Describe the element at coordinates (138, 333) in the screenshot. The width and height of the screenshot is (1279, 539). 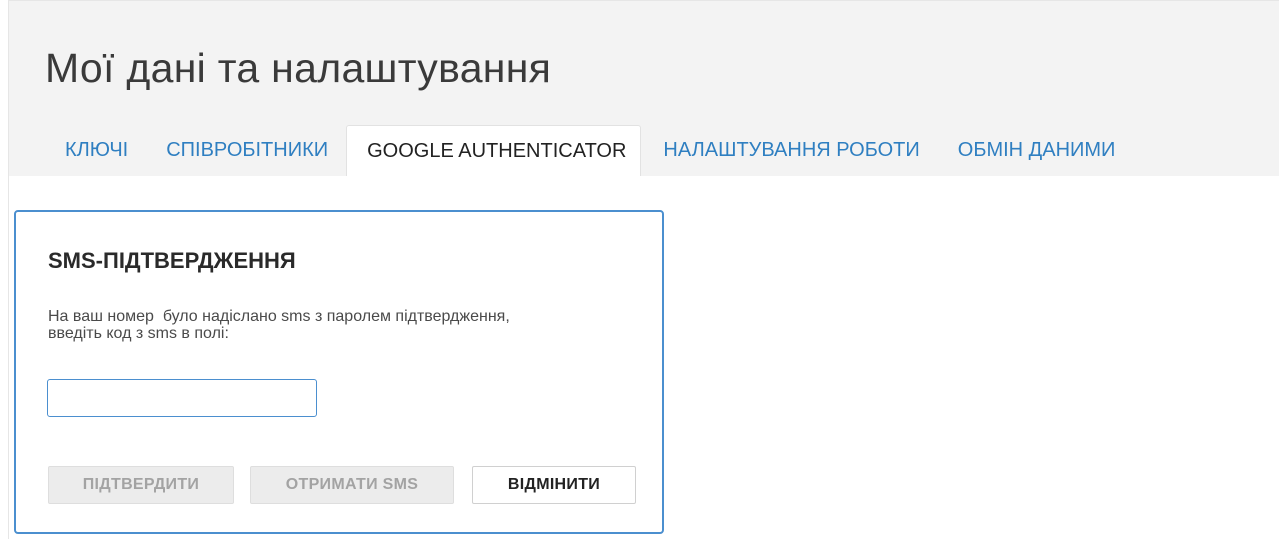
I see `panel-message-line-2: введіть код з sms в полі:` at that location.